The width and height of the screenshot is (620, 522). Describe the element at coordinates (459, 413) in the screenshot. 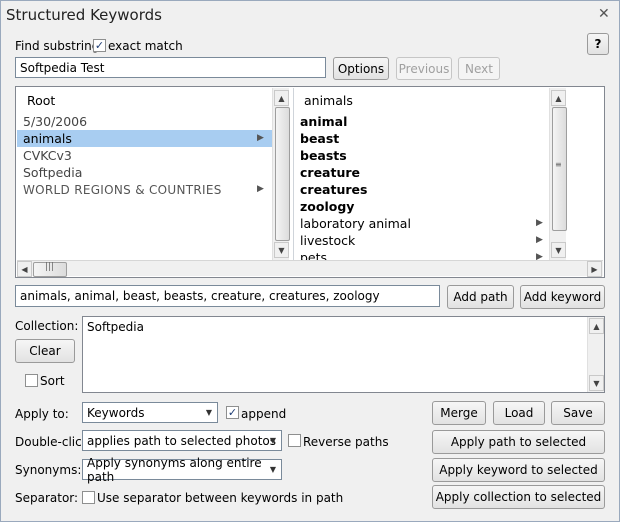

I see `merge-button: Merge` at that location.